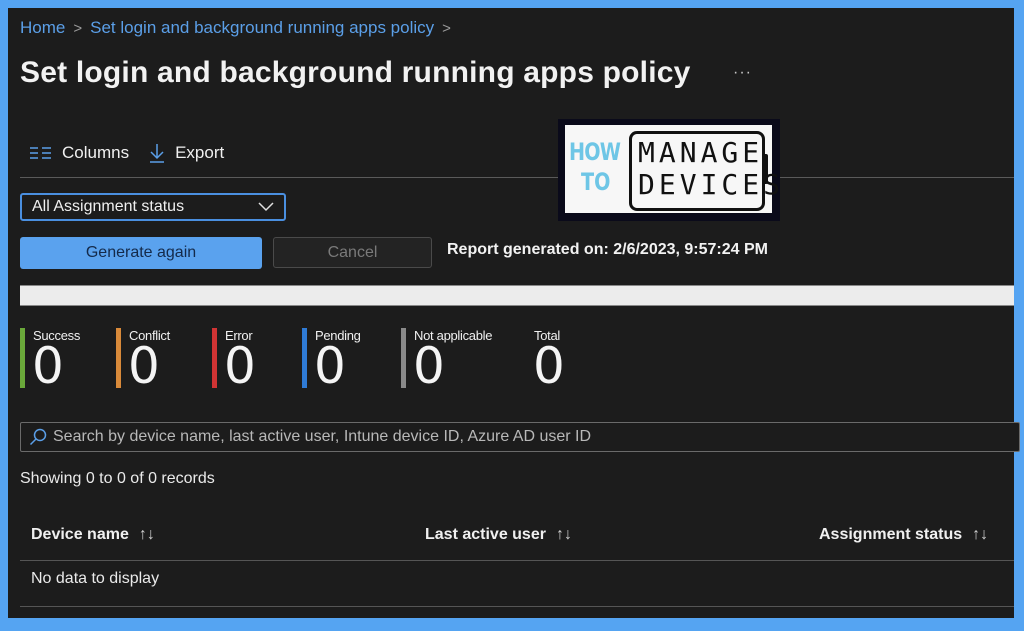  I want to click on column-label: Last active user, so click(485, 534).